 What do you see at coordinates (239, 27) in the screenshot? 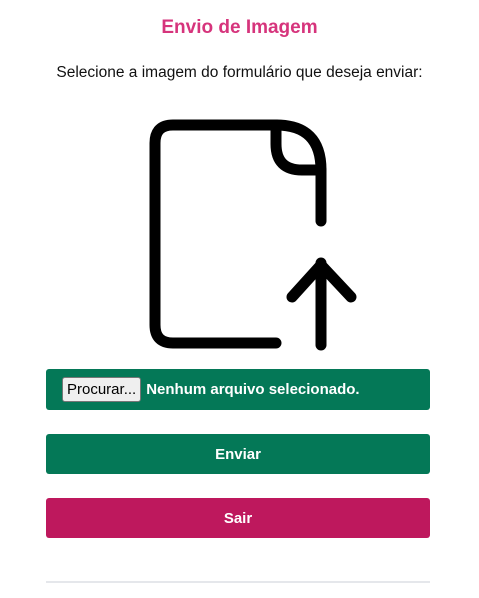
I see `page-title: Envio de Imagem` at bounding box center [239, 27].